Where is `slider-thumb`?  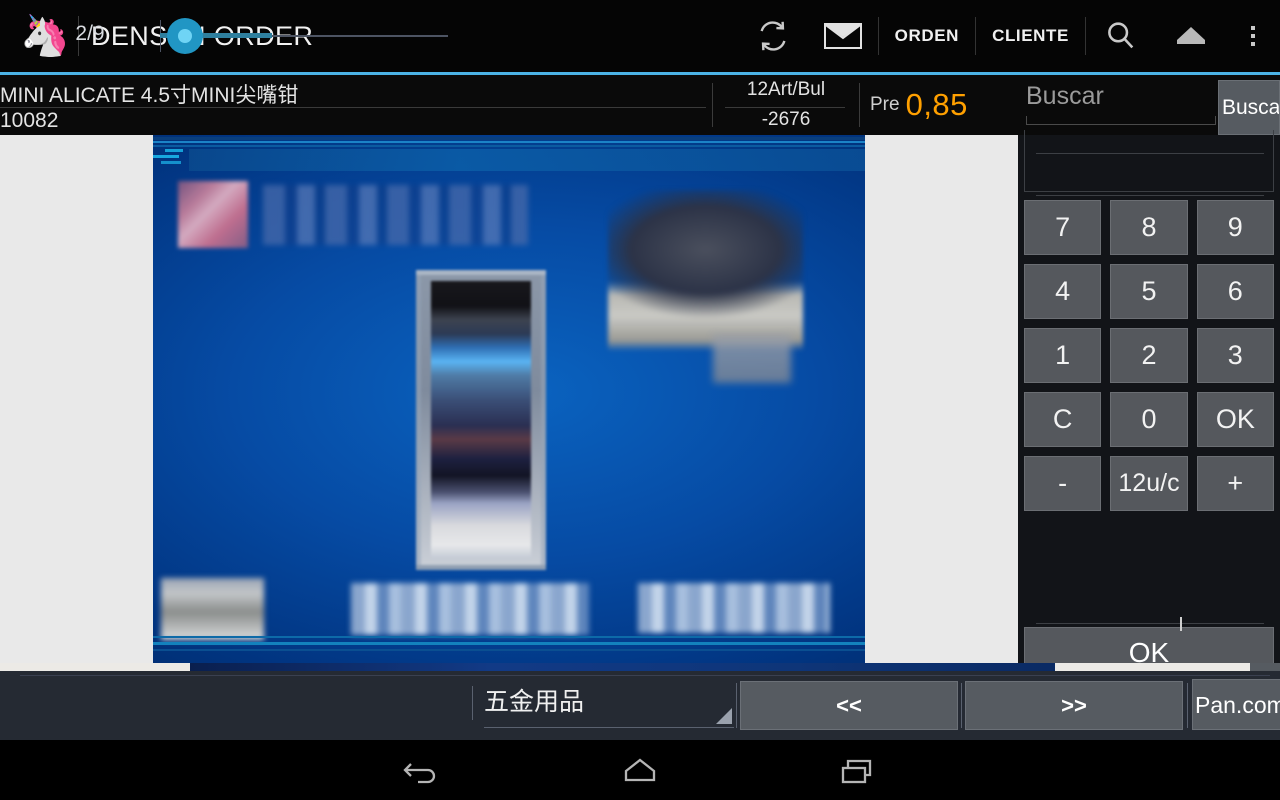 slider-thumb is located at coordinates (185, 36).